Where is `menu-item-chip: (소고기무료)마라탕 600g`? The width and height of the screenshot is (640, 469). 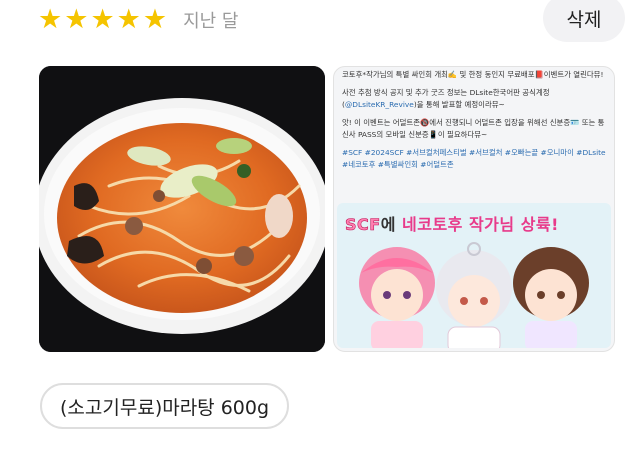
menu-item-chip: (소고기무료)마라탕 600g is located at coordinates (165, 406).